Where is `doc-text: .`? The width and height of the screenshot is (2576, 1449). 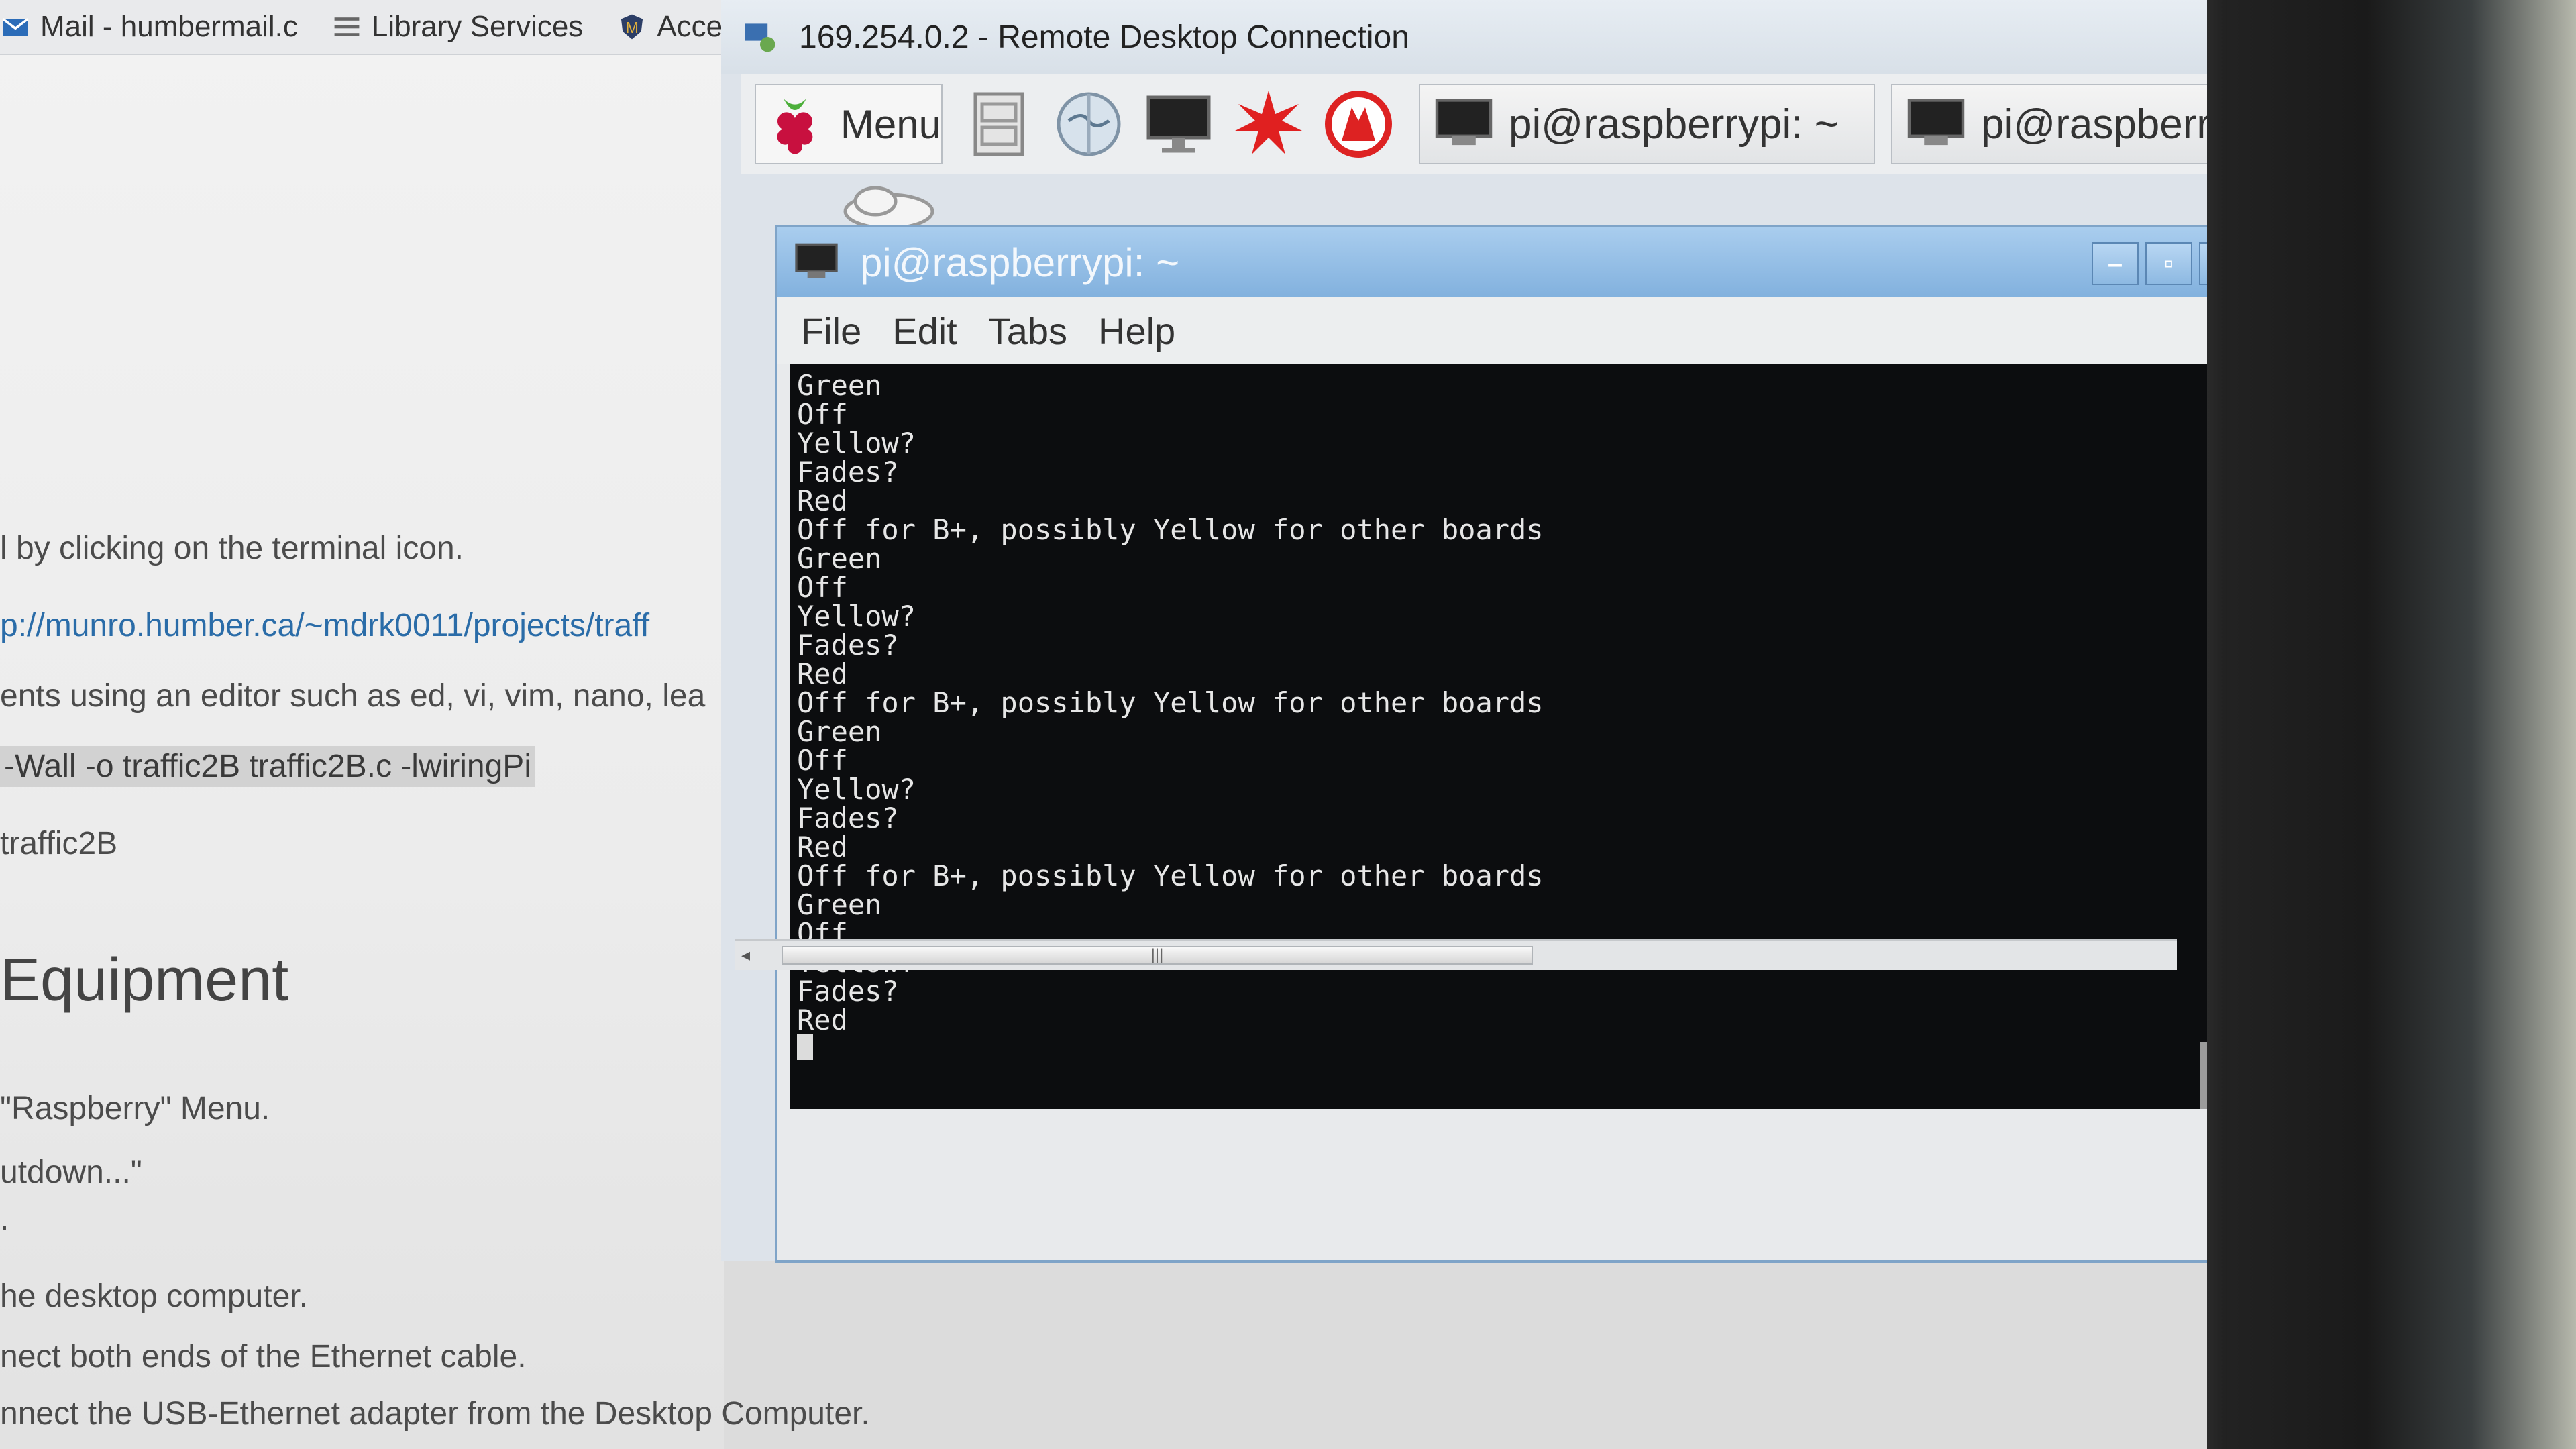
doc-text: . is located at coordinates (4, 1219).